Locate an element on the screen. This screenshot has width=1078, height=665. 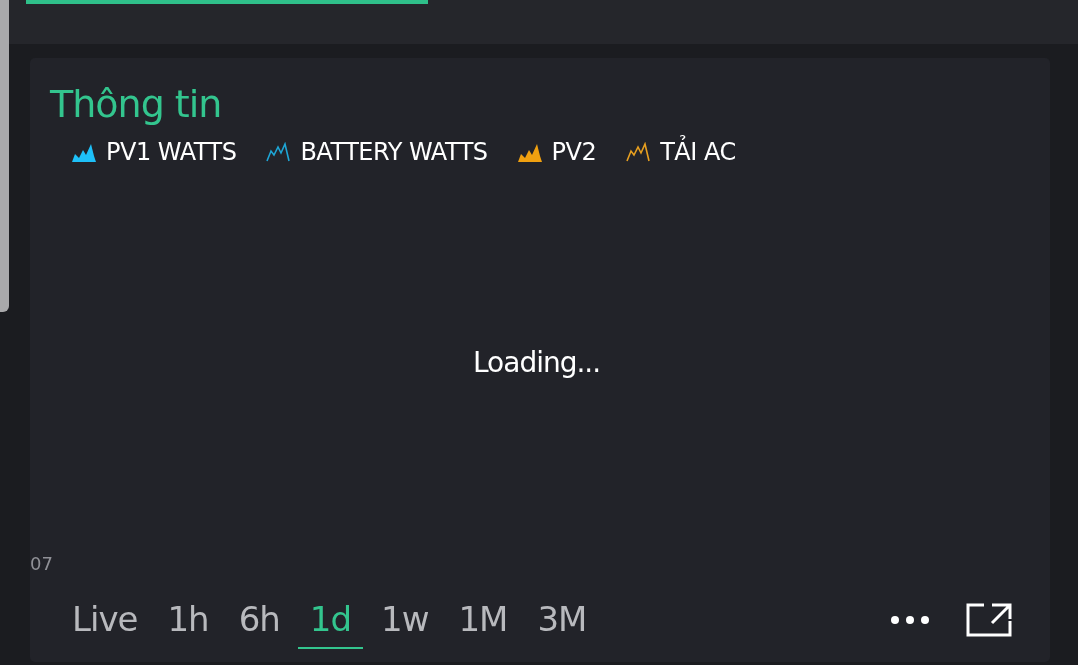
expand-icon is located at coordinates (989, 620).